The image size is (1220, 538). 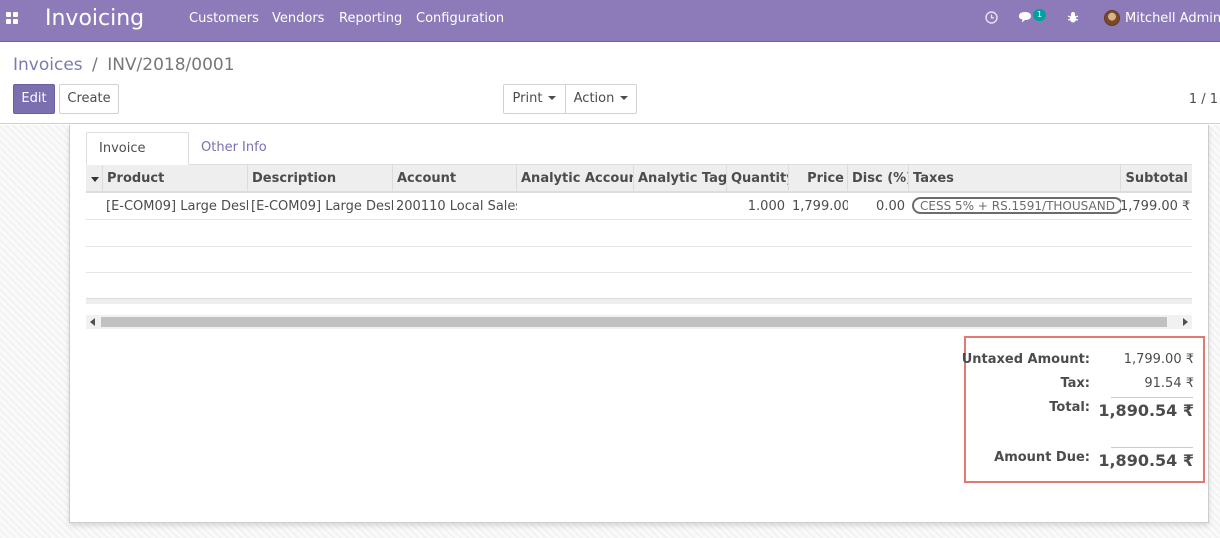 What do you see at coordinates (460, 18) in the screenshot?
I see `menu-configuration: Configuration` at bounding box center [460, 18].